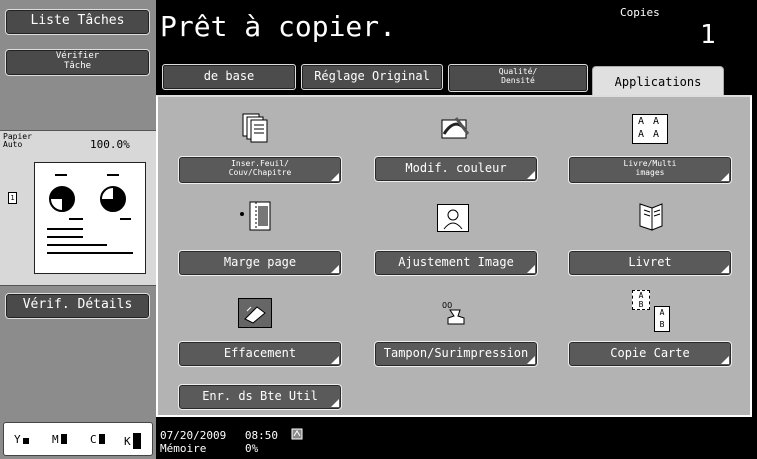  Describe the element at coordinates (136, 441) in the screenshot. I see `toner-k-bar` at that location.